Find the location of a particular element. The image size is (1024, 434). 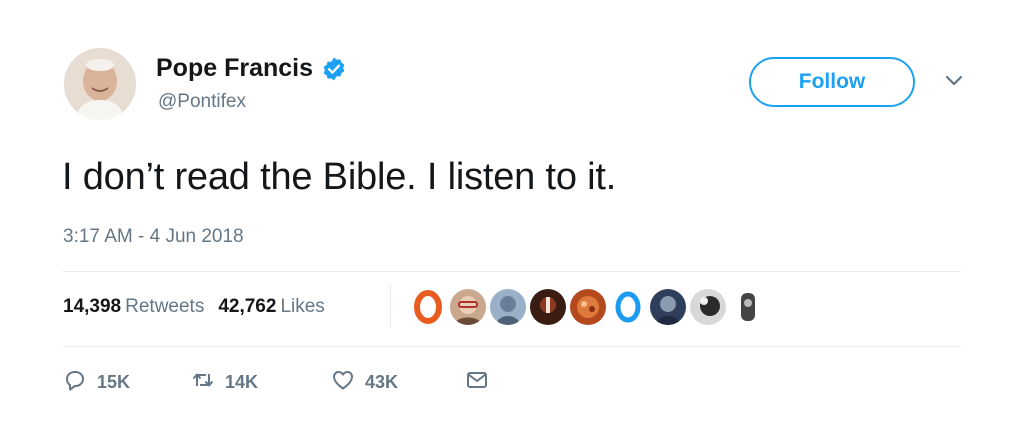

tweet-actions: 15K 14K 43K is located at coordinates (276, 382).